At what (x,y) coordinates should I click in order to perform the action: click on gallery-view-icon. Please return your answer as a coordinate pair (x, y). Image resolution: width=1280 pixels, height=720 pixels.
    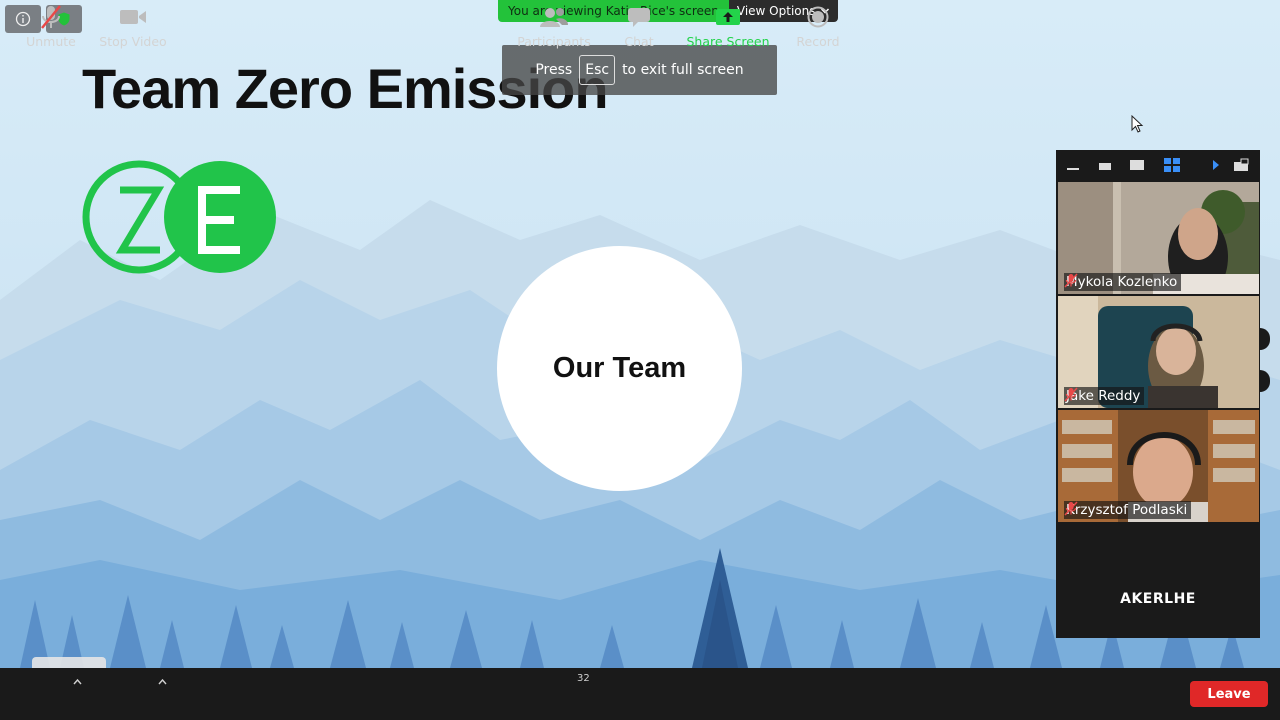
    Looking at the image, I should click on (1172, 165).